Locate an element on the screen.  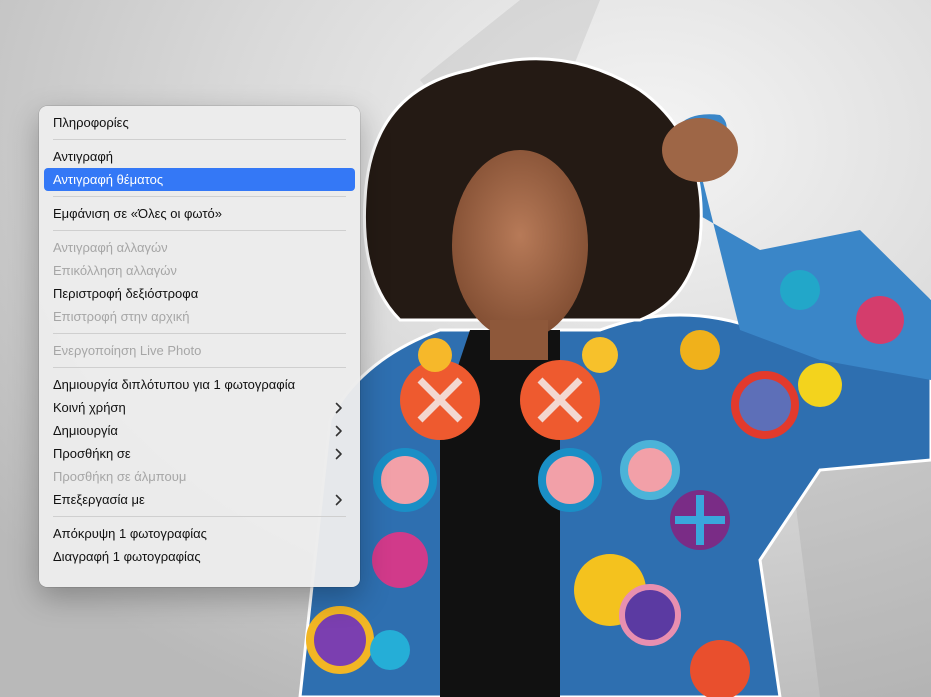
menu-item-show-in-all-photos: Εμφάνιση σε «Όλες οι φωτό» is located at coordinates (199, 213).